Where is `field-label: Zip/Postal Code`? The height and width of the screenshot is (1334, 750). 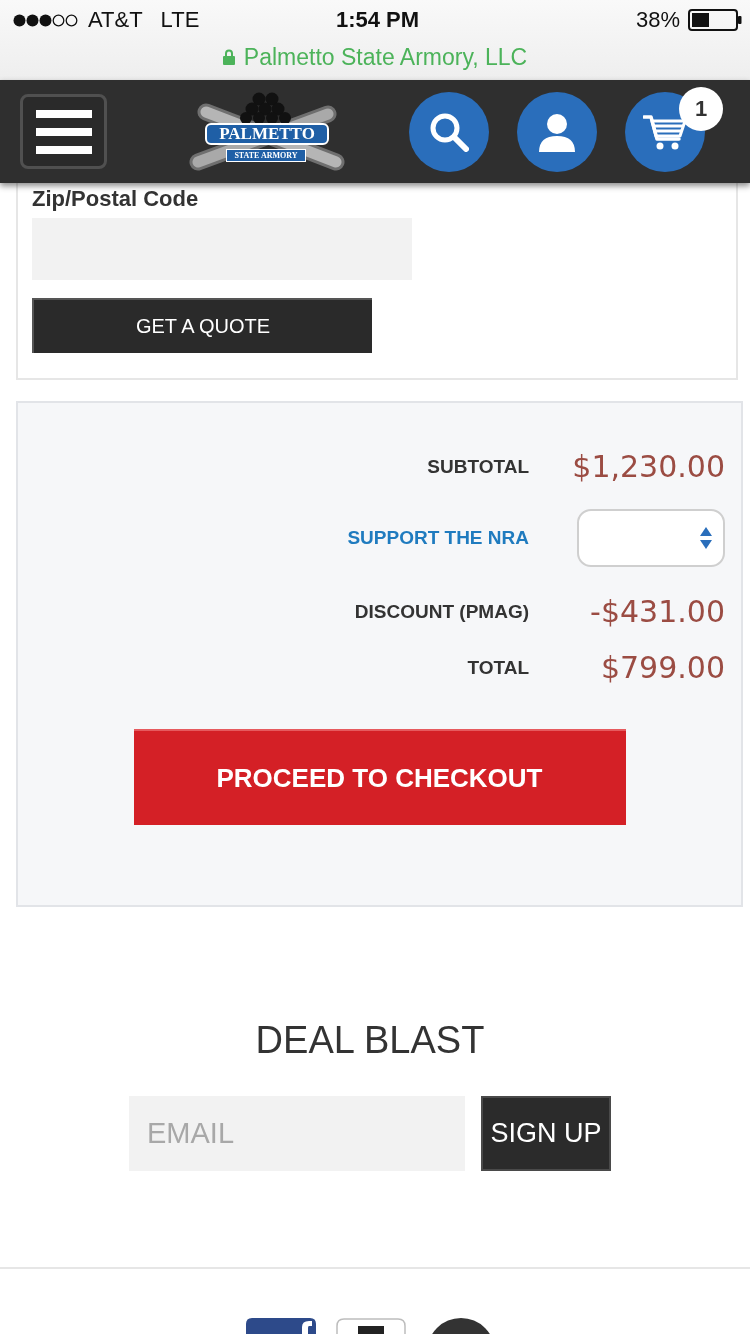 field-label: Zip/Postal Code is located at coordinates (115, 199).